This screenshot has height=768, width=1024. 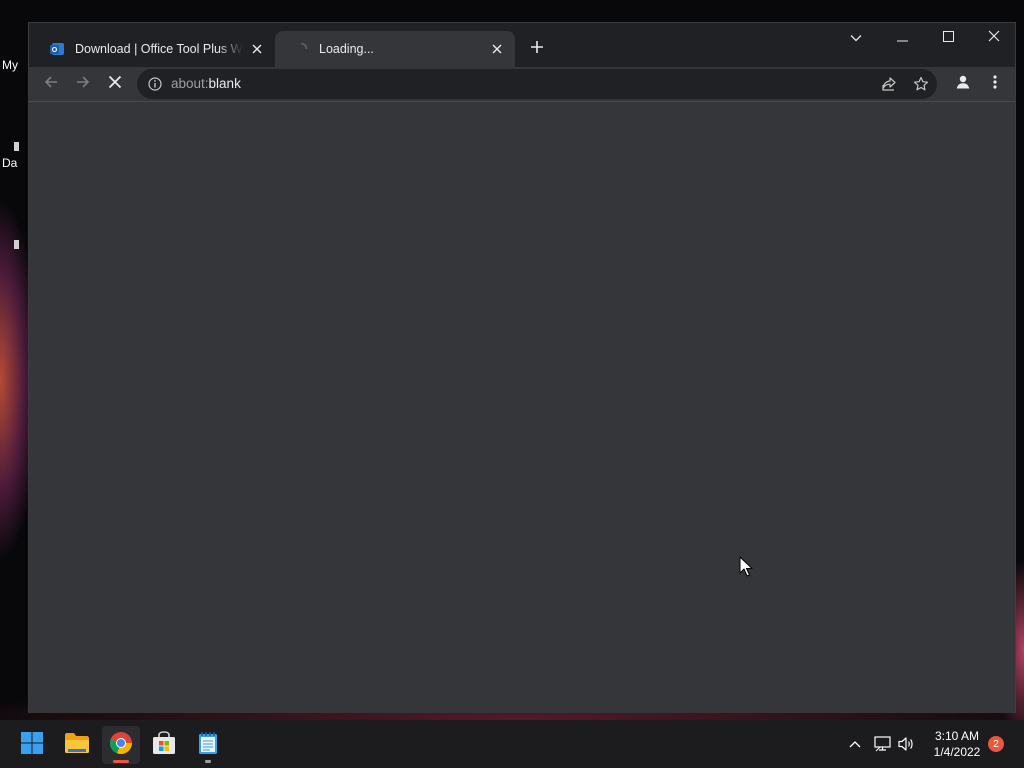 What do you see at coordinates (921, 84) in the screenshot?
I see `bookmark-star-icon` at bounding box center [921, 84].